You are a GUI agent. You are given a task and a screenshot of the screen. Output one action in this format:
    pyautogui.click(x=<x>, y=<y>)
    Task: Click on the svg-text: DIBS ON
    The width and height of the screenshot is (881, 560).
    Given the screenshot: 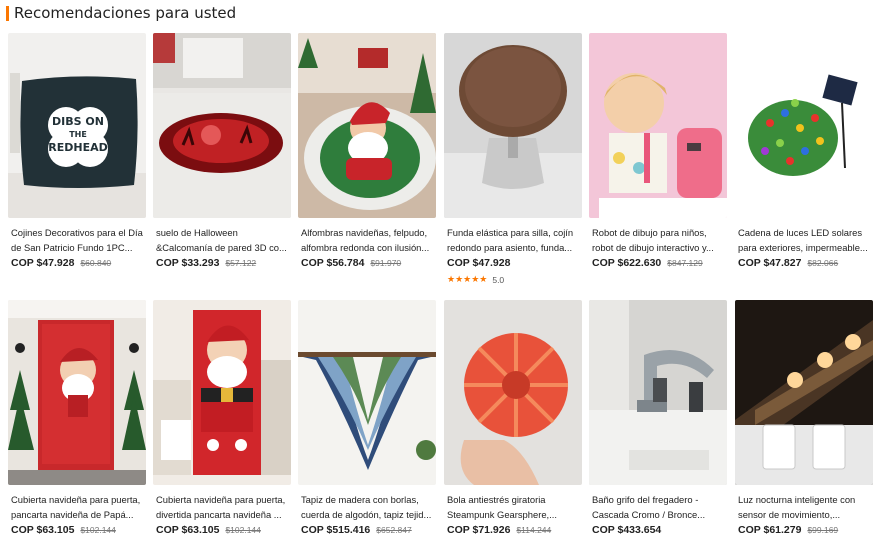 What is the action you would take?
    pyautogui.click(x=78, y=121)
    